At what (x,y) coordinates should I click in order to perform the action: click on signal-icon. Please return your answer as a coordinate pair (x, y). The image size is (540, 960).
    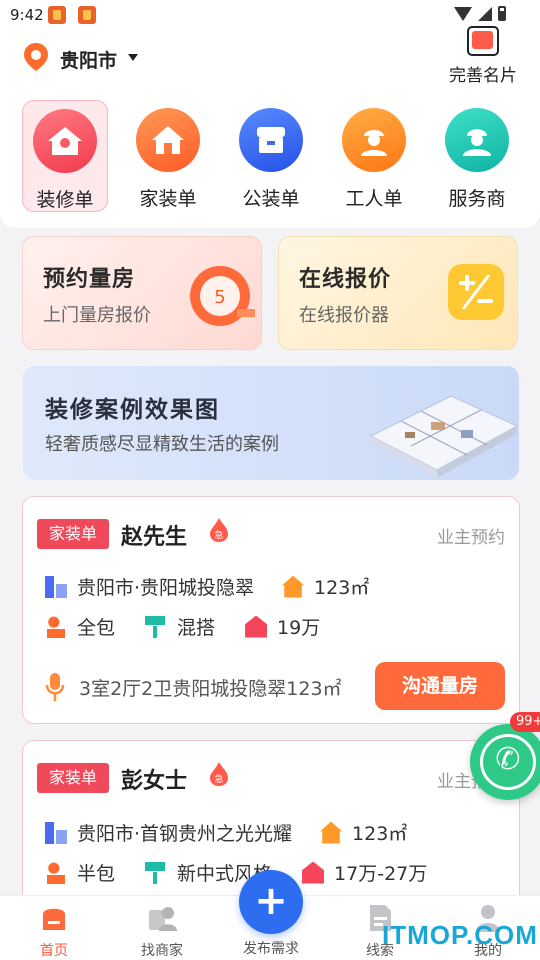
    Looking at the image, I should click on (485, 13).